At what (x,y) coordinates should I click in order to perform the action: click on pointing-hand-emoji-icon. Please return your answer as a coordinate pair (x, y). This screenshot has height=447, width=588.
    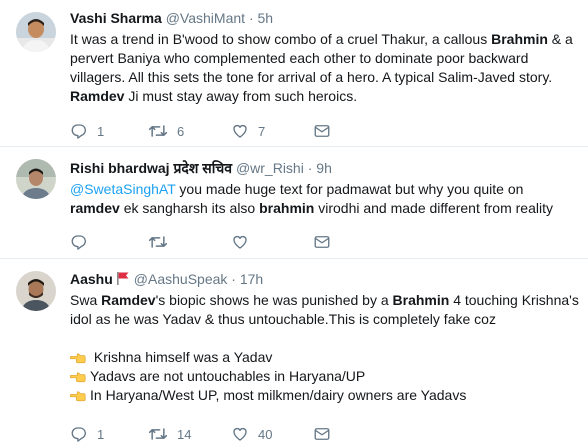
    Looking at the image, I should click on (77, 398).